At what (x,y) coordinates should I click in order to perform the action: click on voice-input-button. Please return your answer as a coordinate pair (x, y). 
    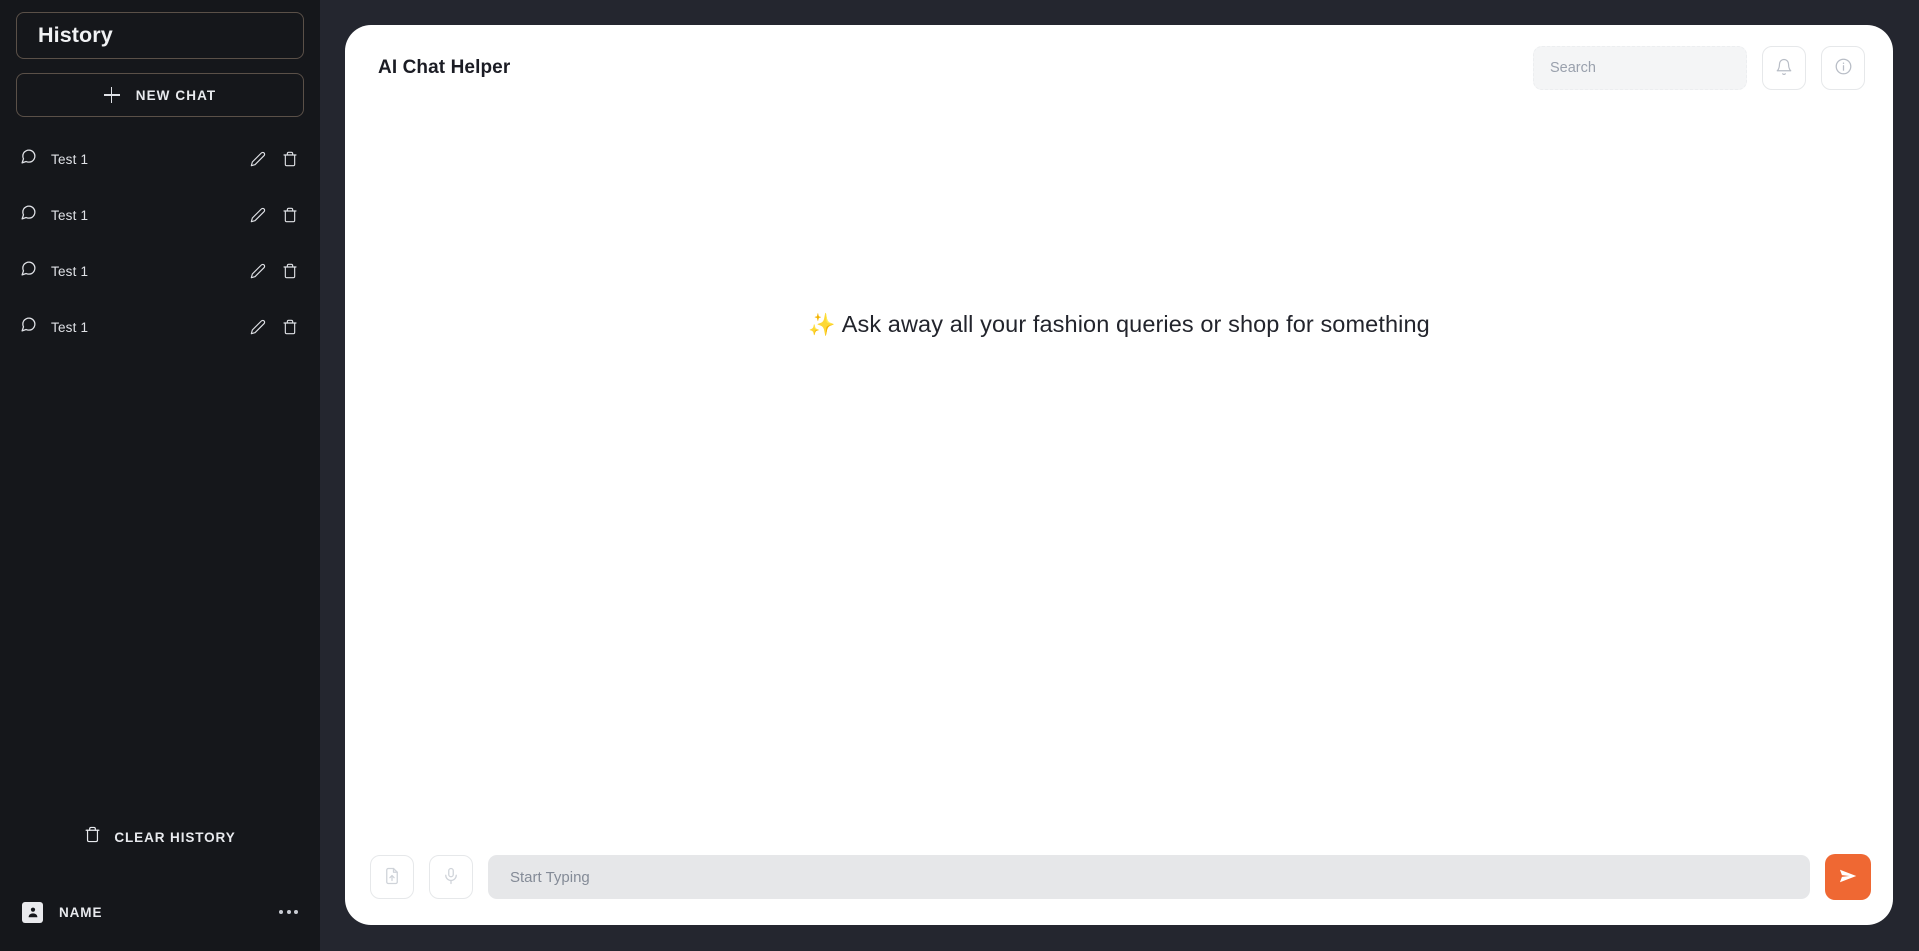
    Looking at the image, I should click on (451, 877).